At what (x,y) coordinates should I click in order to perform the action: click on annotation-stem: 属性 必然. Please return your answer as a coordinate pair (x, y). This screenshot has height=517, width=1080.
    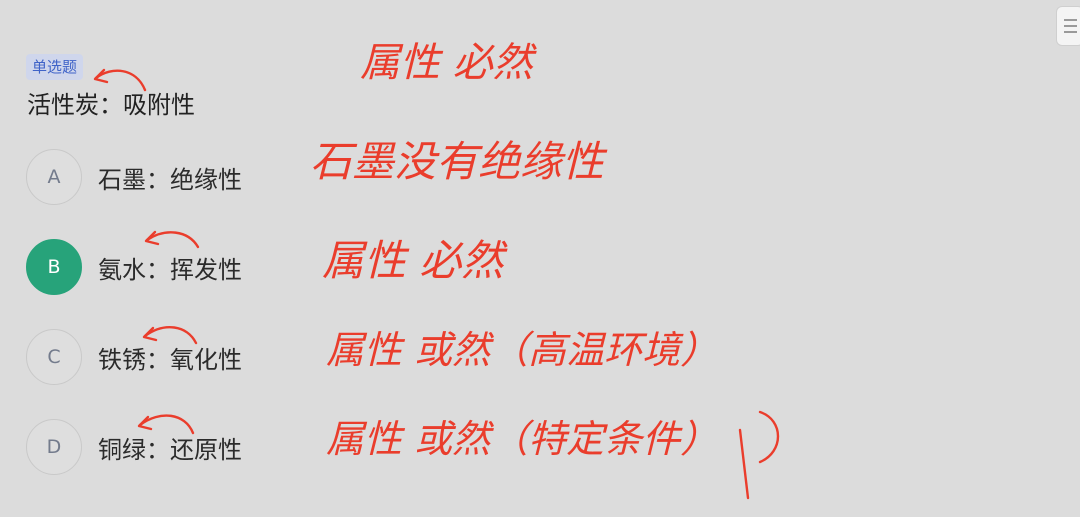
    Looking at the image, I should click on (449, 63).